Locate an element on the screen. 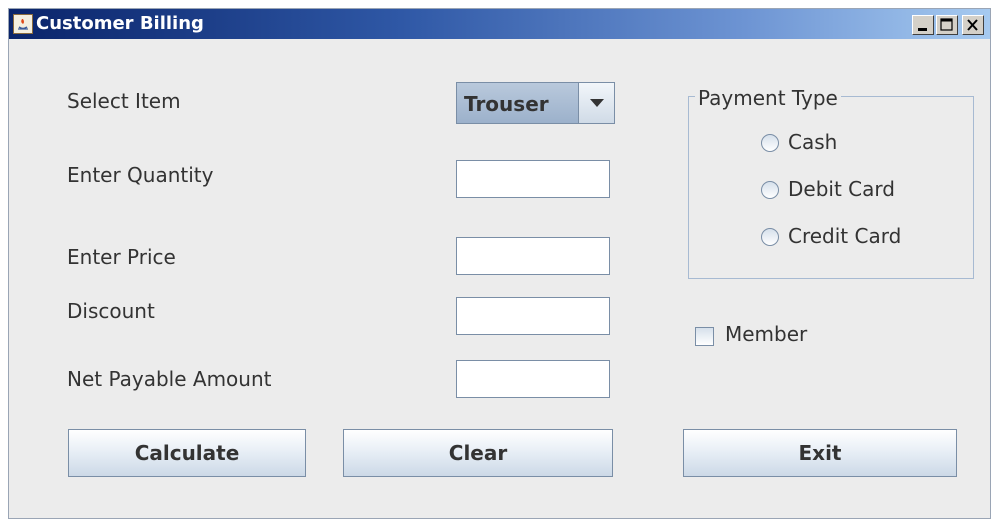 The image size is (999, 524). java-app-icon is located at coordinates (23, 24).